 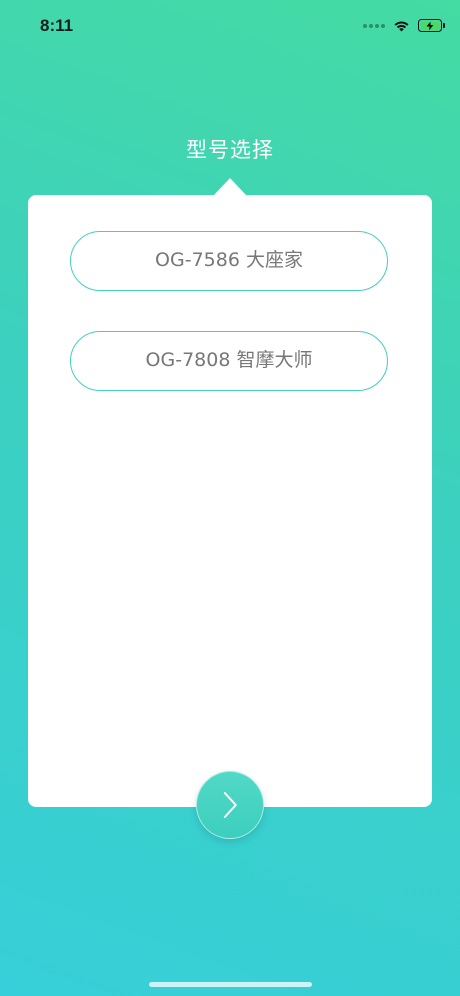 I want to click on status-bar: 8:11, so click(x=230, y=27).